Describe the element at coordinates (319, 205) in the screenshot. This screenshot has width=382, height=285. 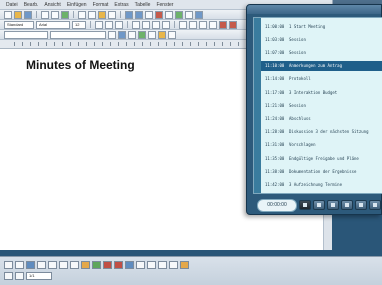
I see `previous-button` at that location.